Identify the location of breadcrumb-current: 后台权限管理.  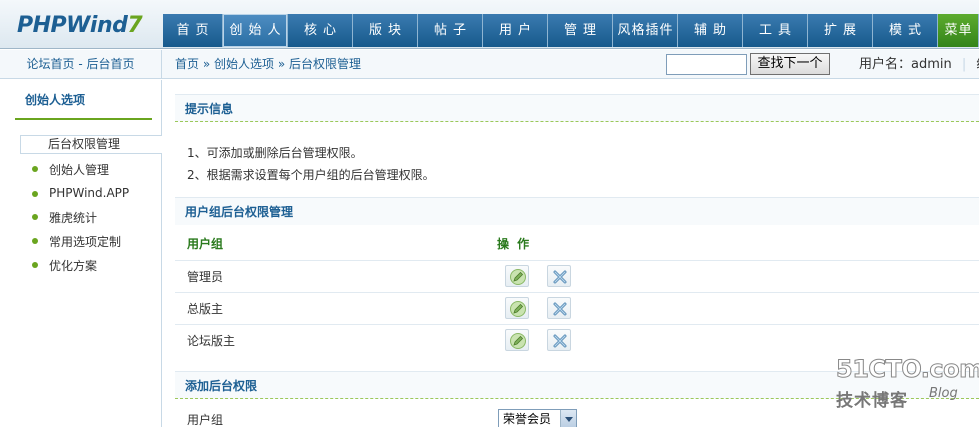
(325, 64).